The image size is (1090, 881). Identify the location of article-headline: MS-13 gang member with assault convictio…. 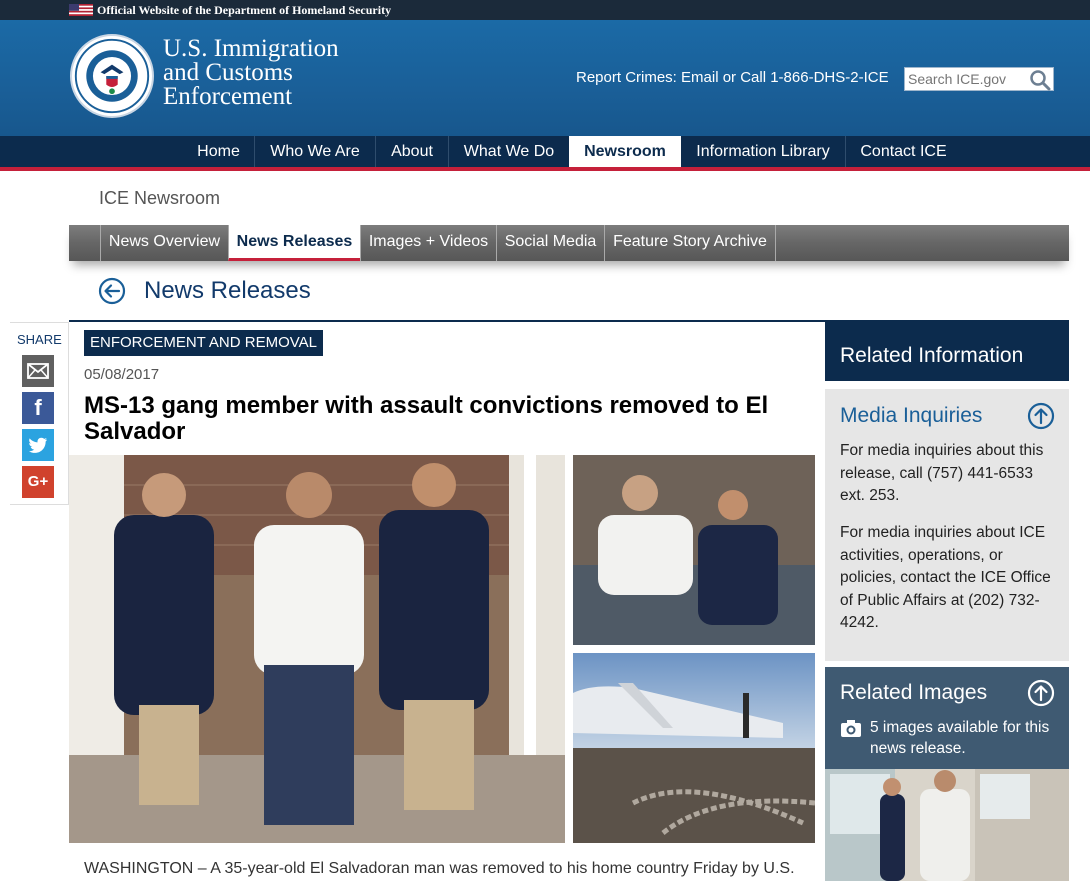
(426, 418).